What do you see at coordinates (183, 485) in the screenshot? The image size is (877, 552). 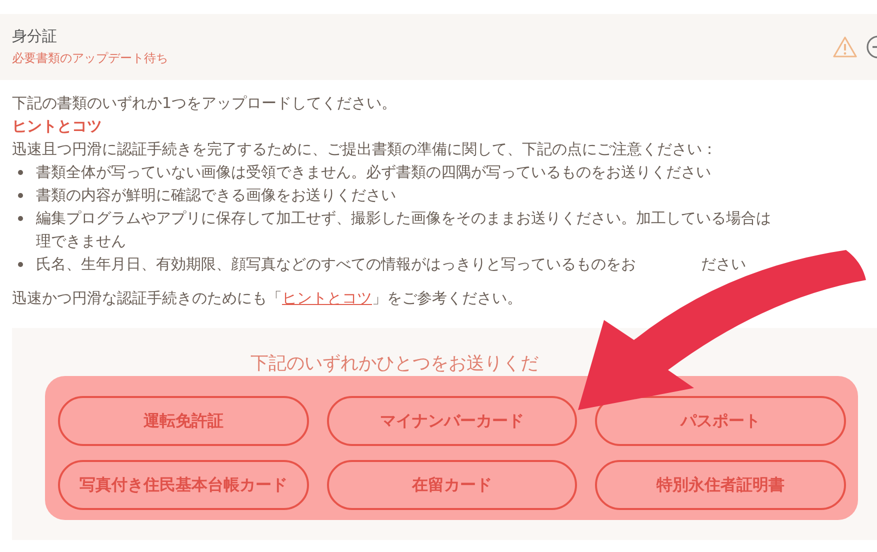 I see `document-button: 写真付き住民基本台帳カード` at bounding box center [183, 485].